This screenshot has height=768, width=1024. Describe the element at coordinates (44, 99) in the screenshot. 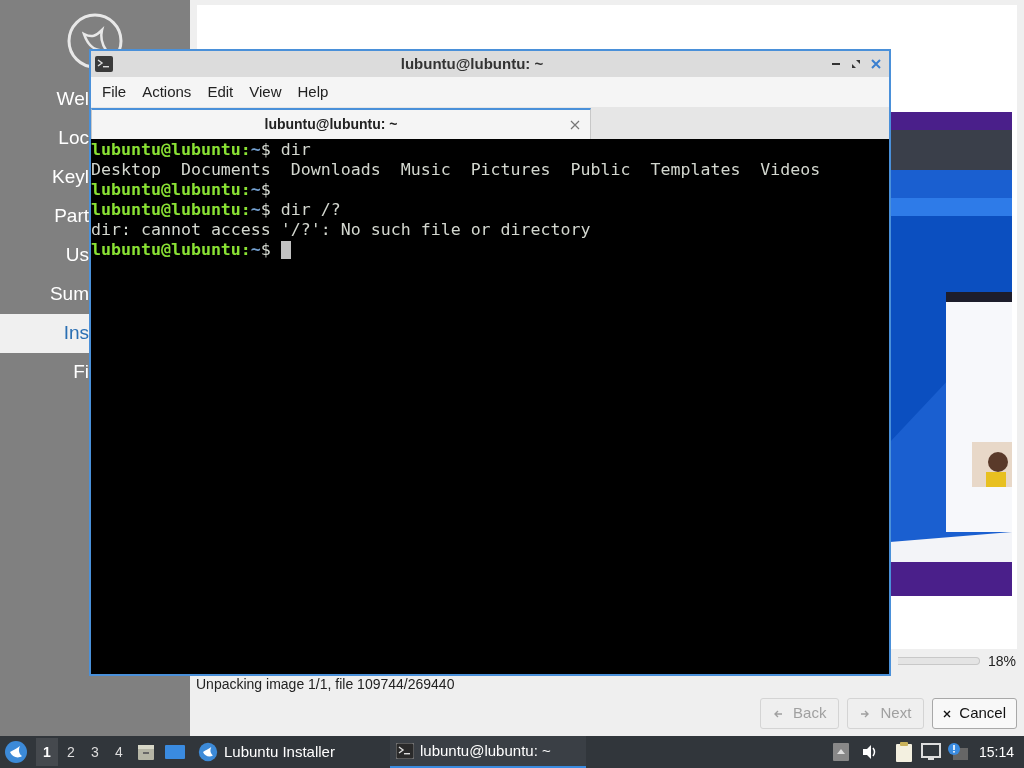

I see `sidebar-item: Wel` at that location.